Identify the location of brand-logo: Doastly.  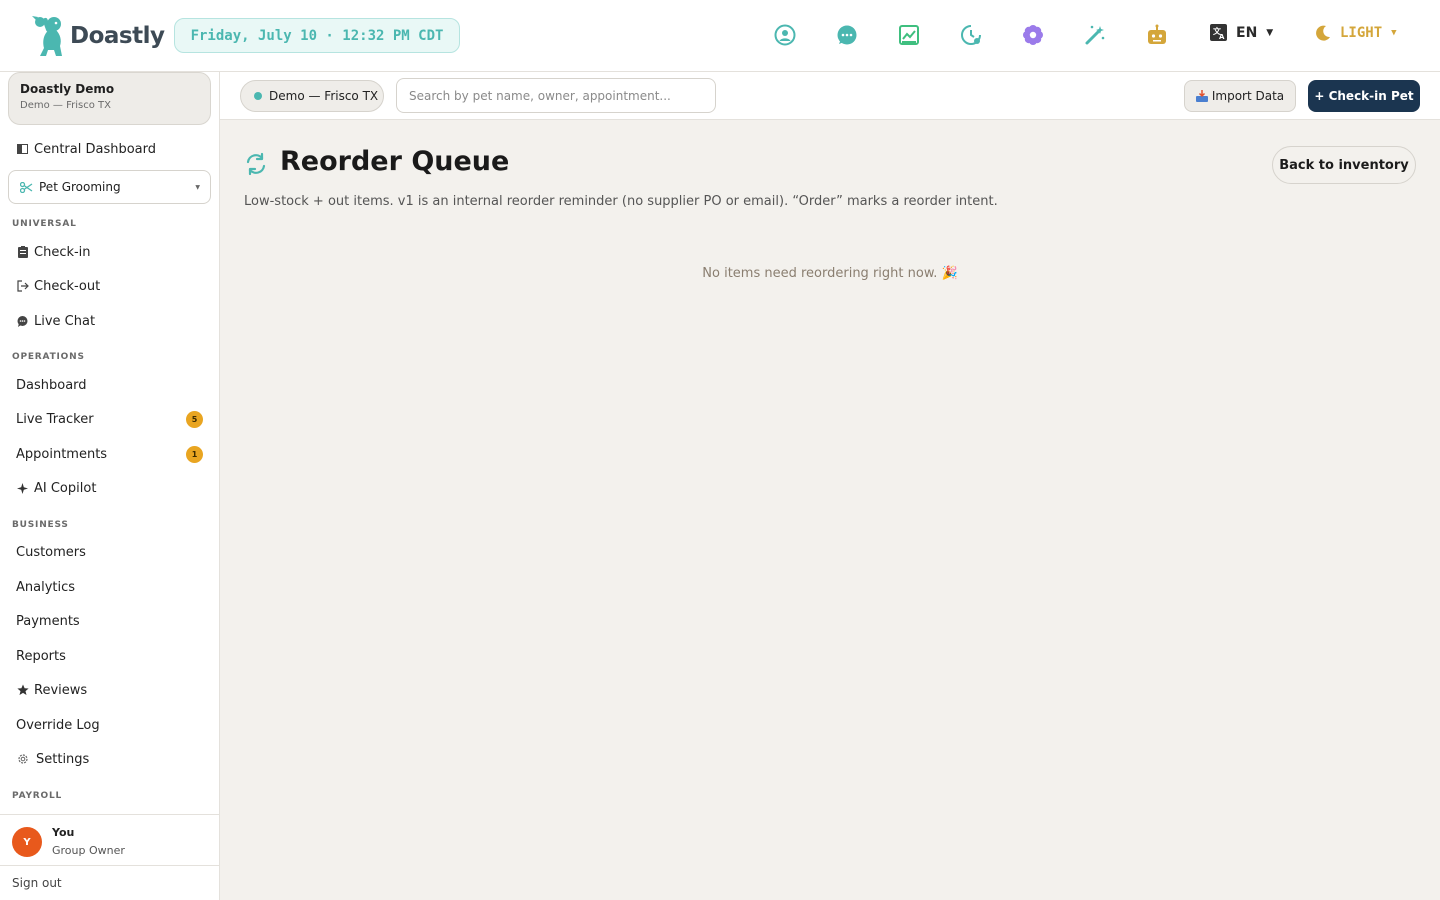
(97, 36).